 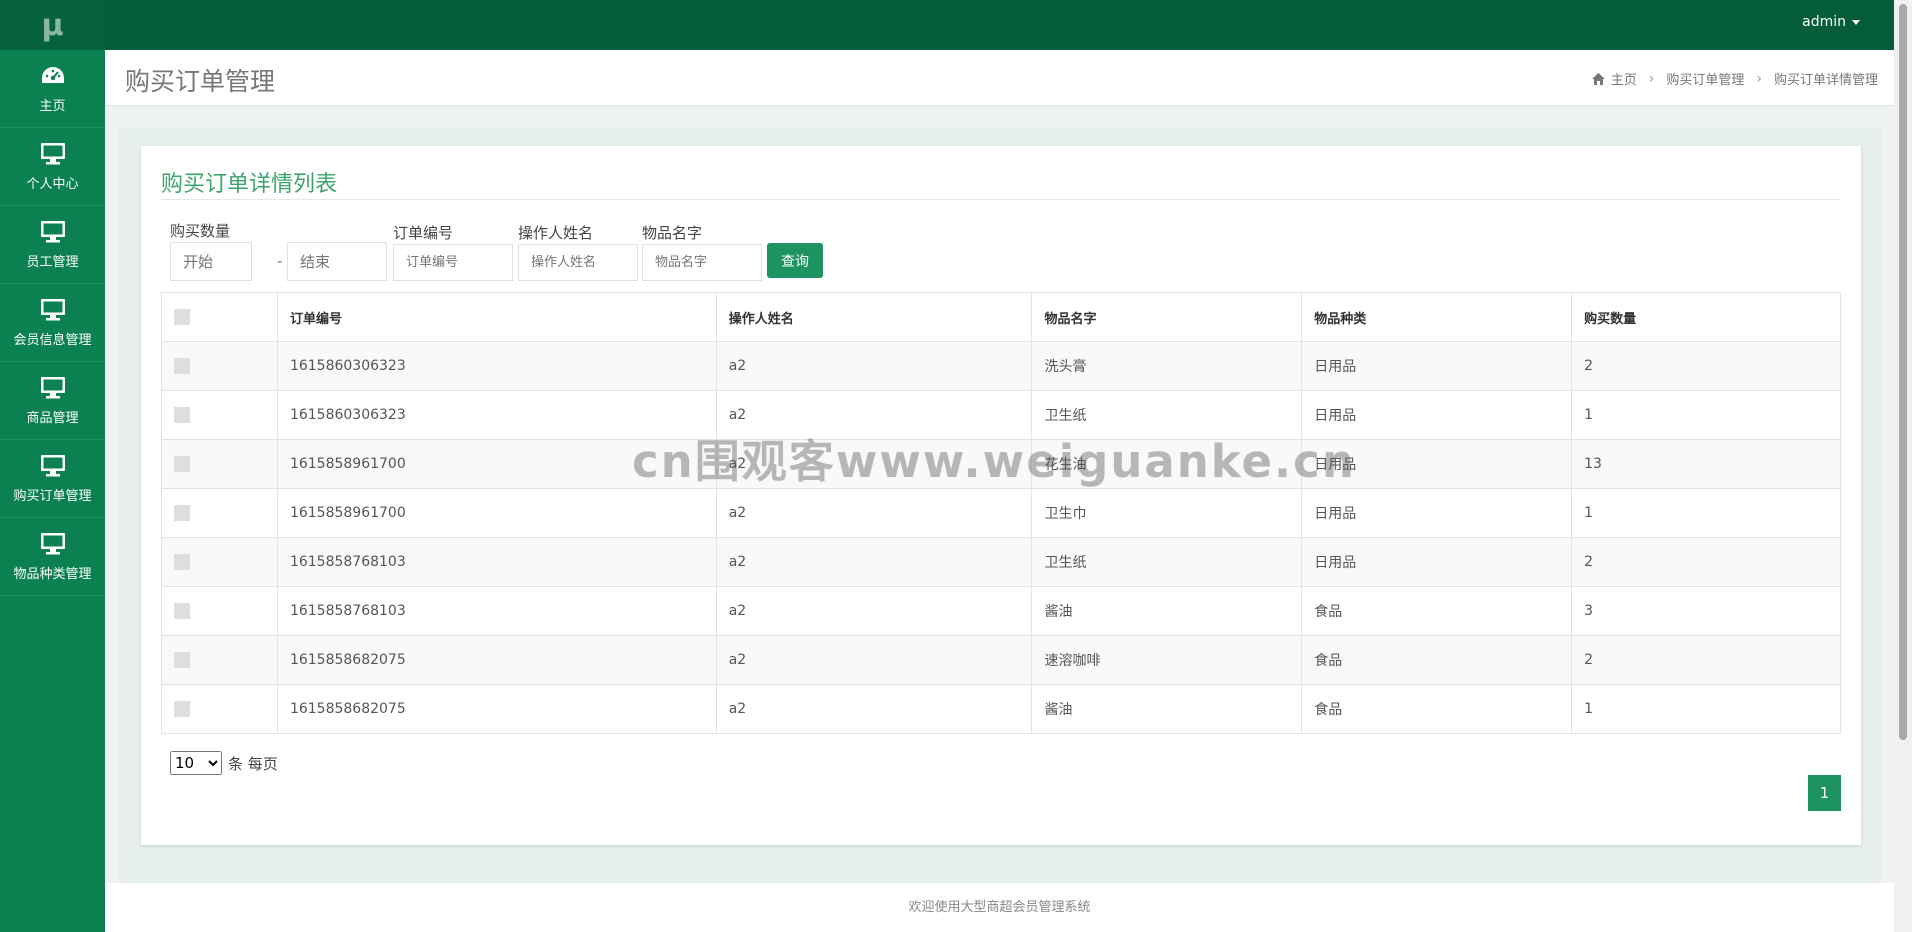 What do you see at coordinates (1167, 464) in the screenshot?
I see `cell-item-name: 花生油` at bounding box center [1167, 464].